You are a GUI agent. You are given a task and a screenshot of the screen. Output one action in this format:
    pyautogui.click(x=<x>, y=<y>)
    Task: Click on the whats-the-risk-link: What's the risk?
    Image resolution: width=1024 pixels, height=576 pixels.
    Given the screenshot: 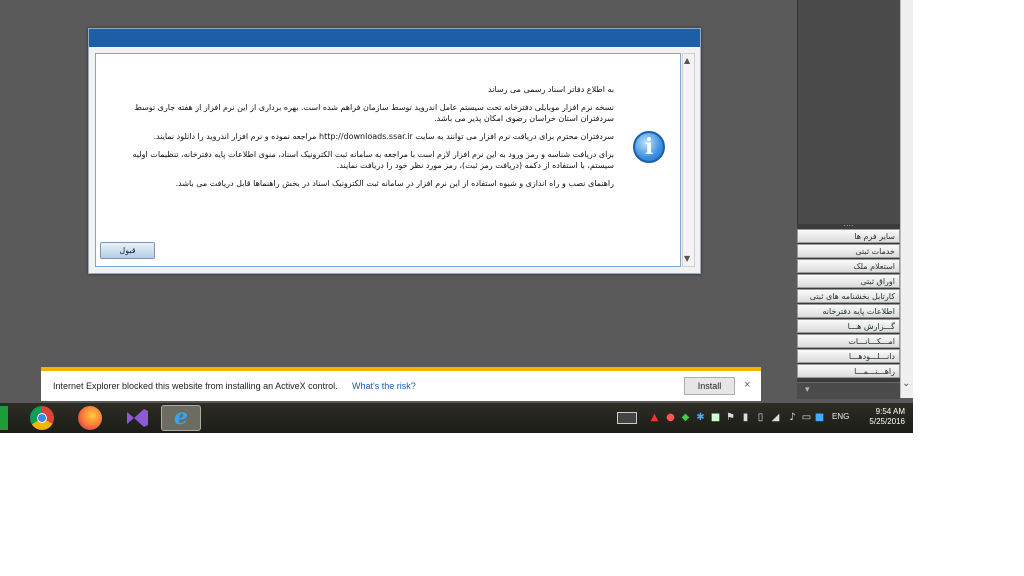 What is the action you would take?
    pyautogui.click(x=384, y=386)
    